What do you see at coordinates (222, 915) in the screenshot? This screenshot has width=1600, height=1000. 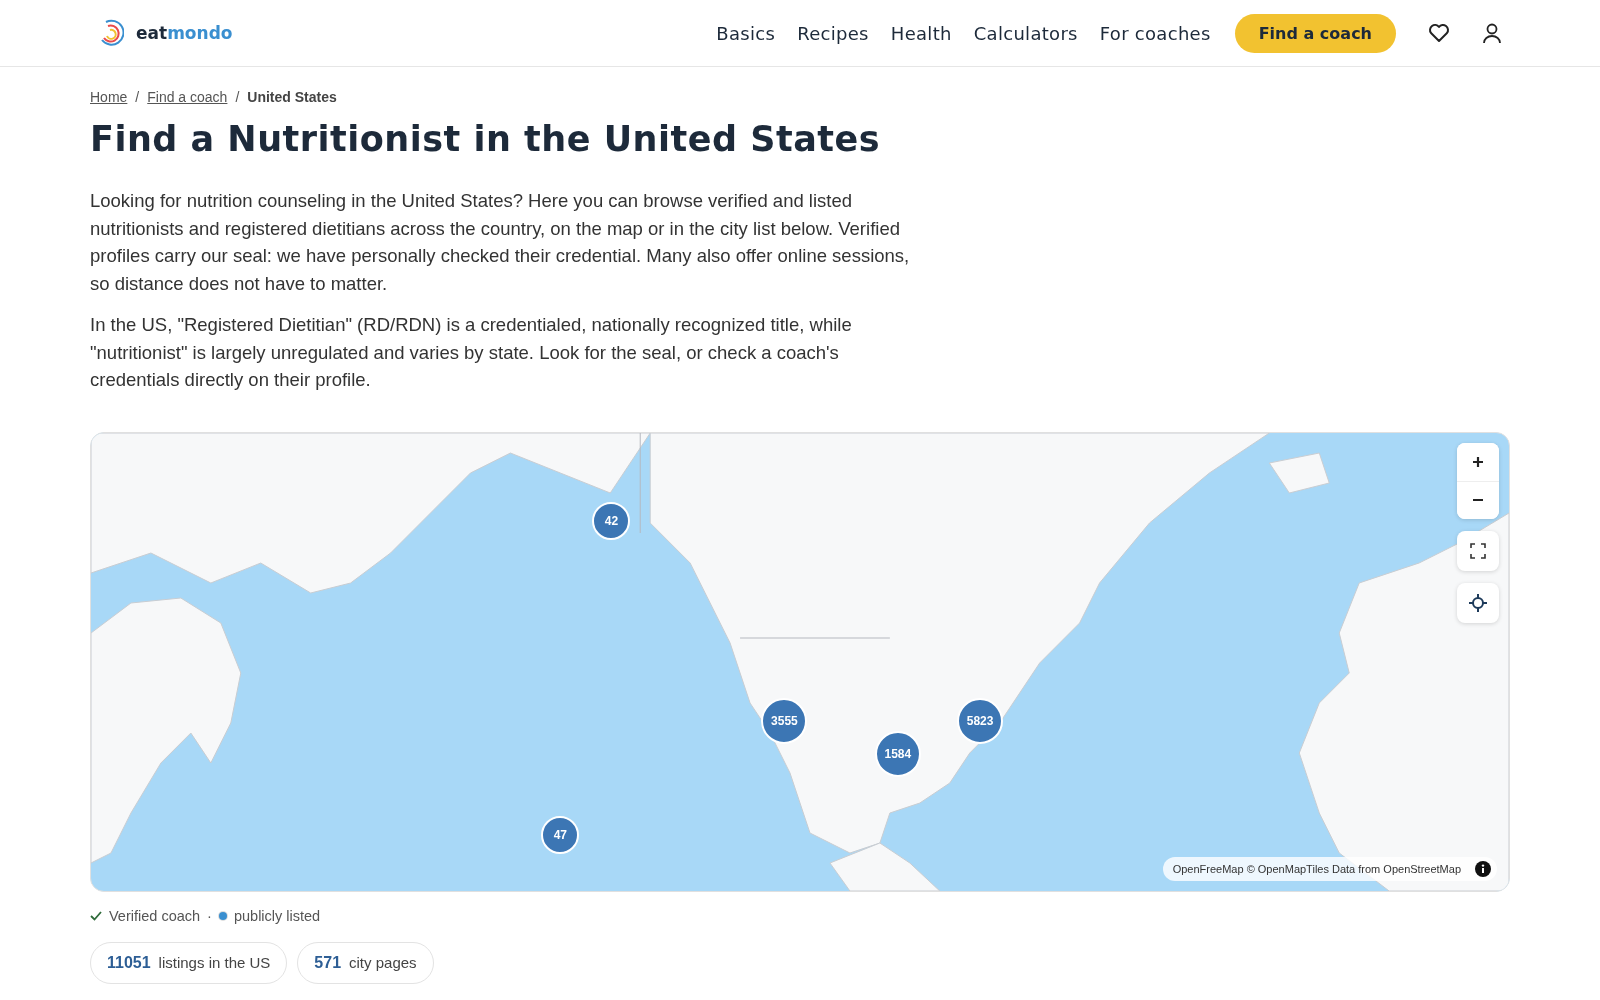 I see `dot-icon` at bounding box center [222, 915].